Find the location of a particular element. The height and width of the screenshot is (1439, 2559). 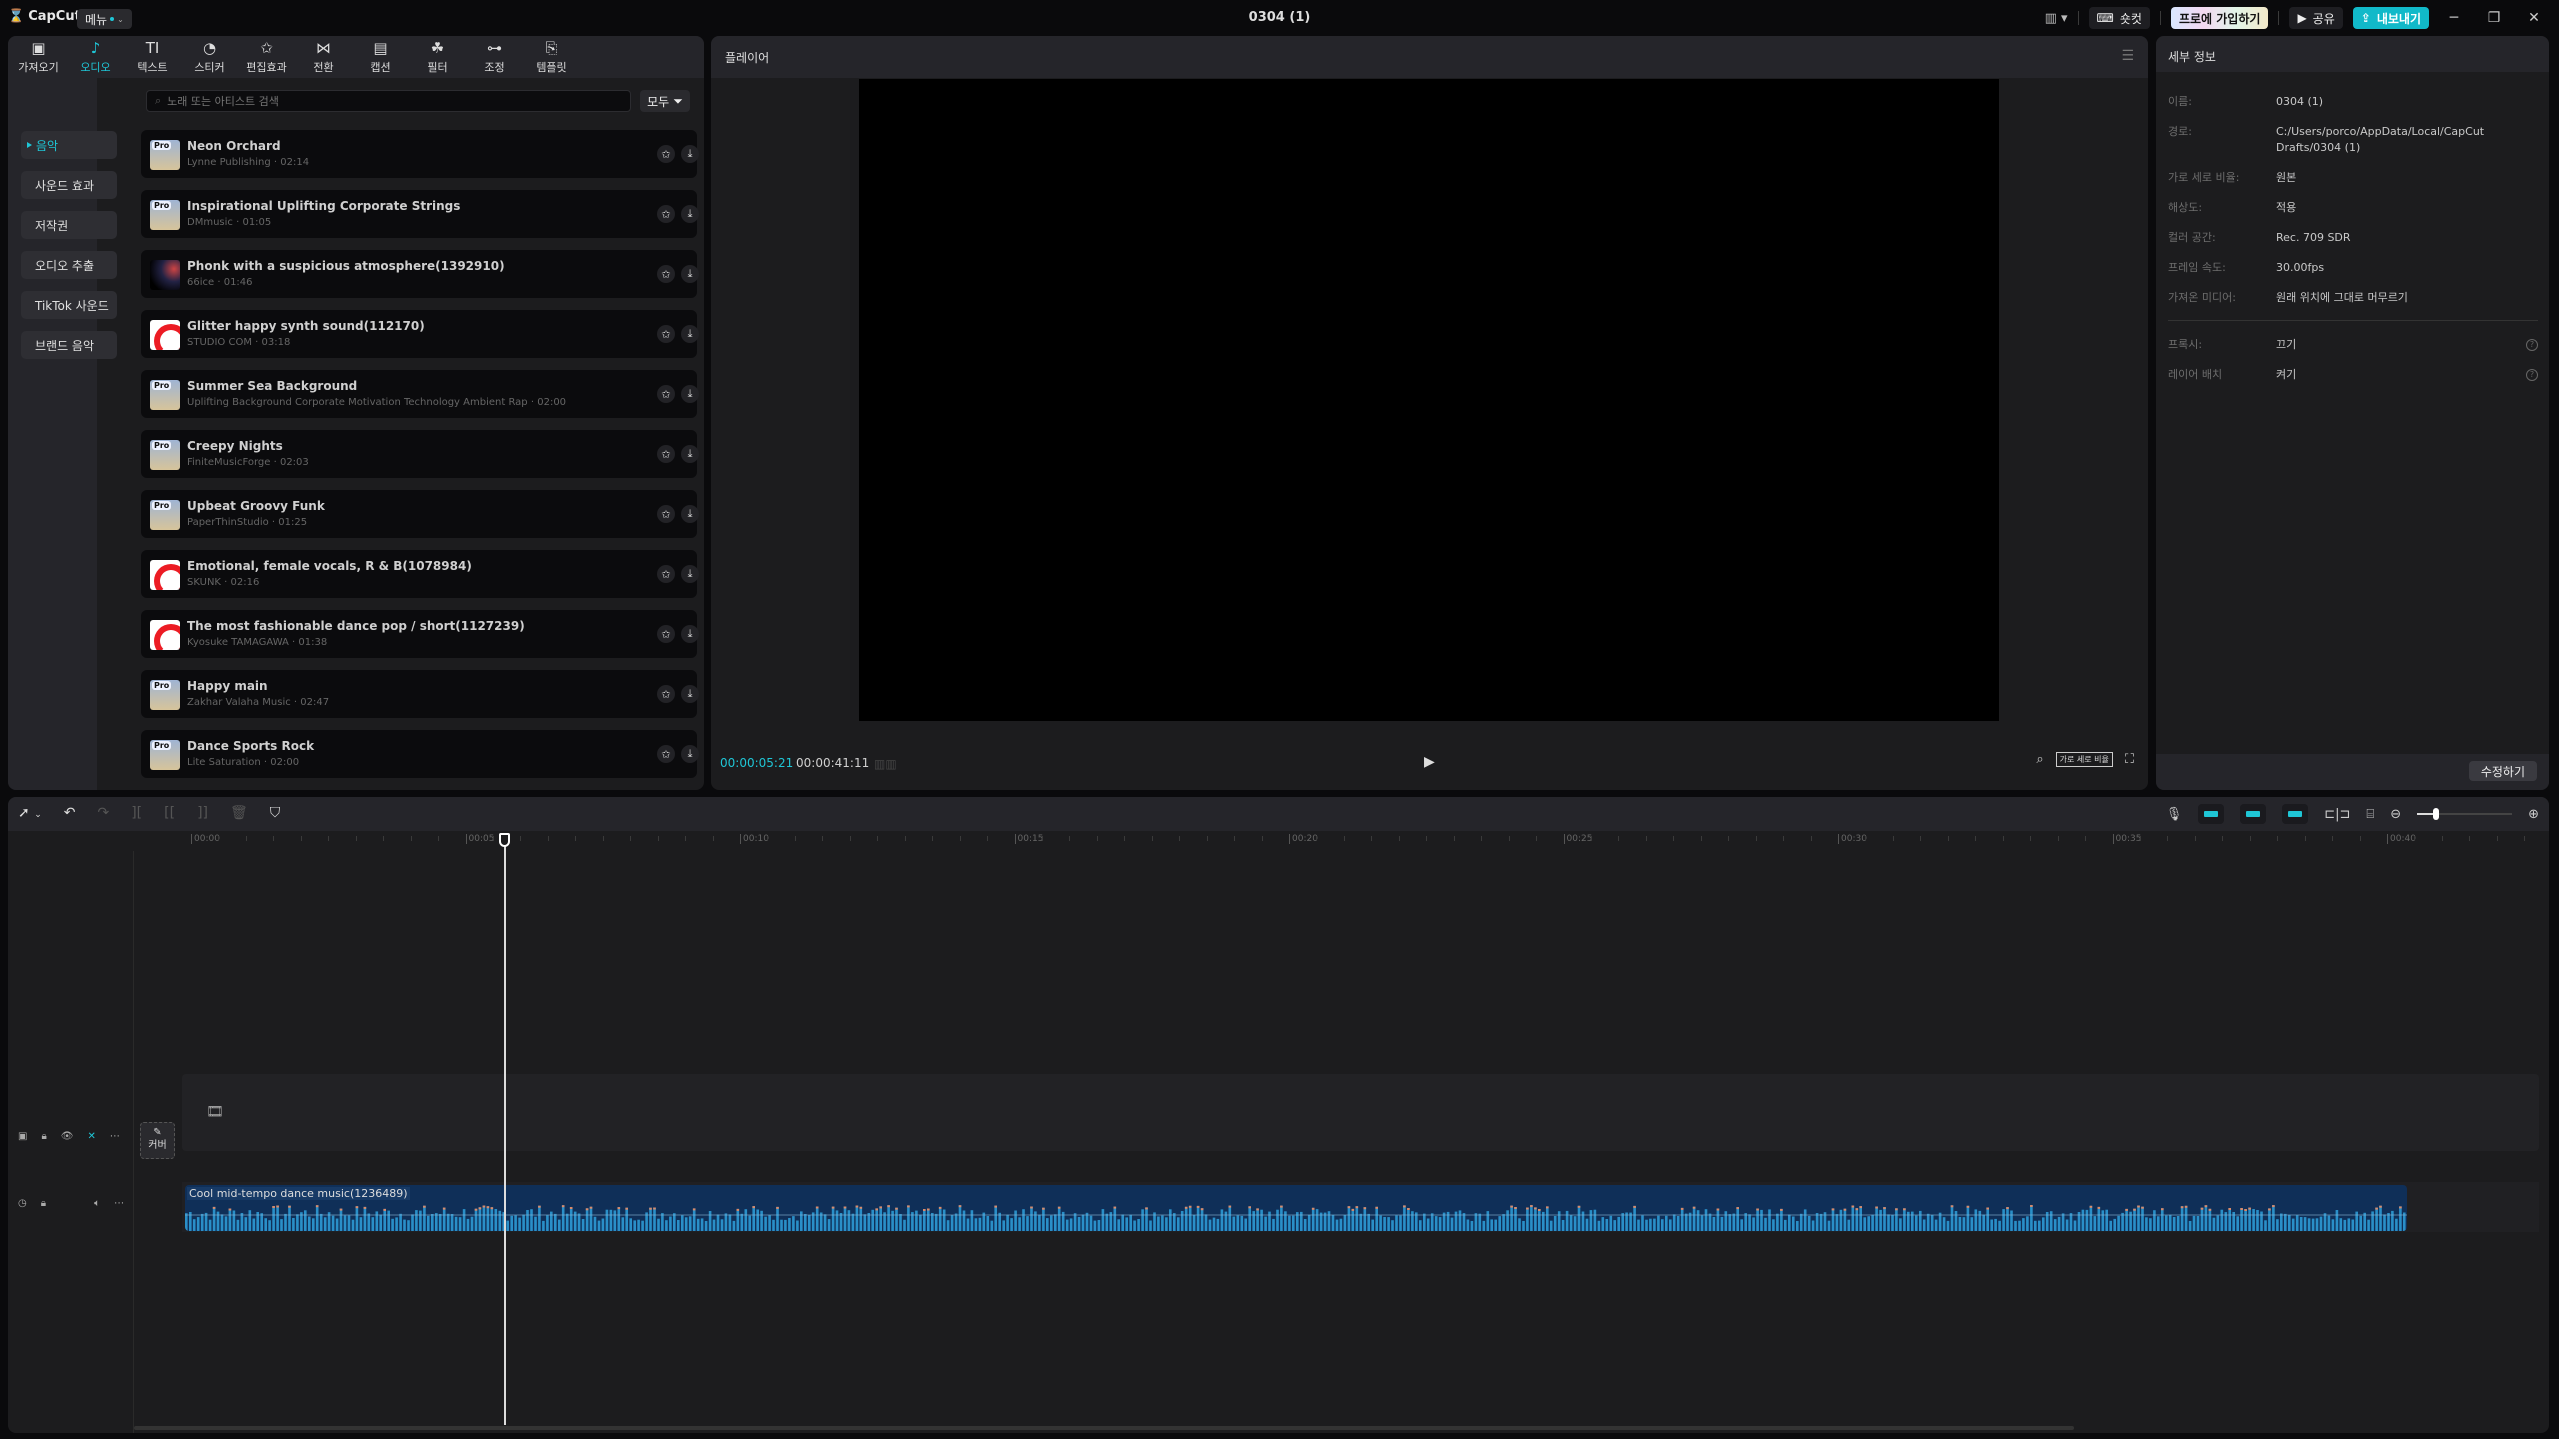

restore-button: ❐ is located at coordinates (2494, 18).